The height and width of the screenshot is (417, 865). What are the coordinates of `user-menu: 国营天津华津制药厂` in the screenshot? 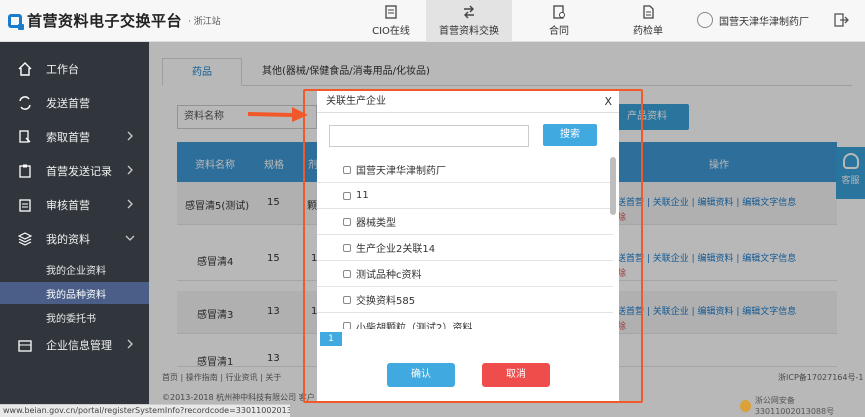 It's located at (753, 20).